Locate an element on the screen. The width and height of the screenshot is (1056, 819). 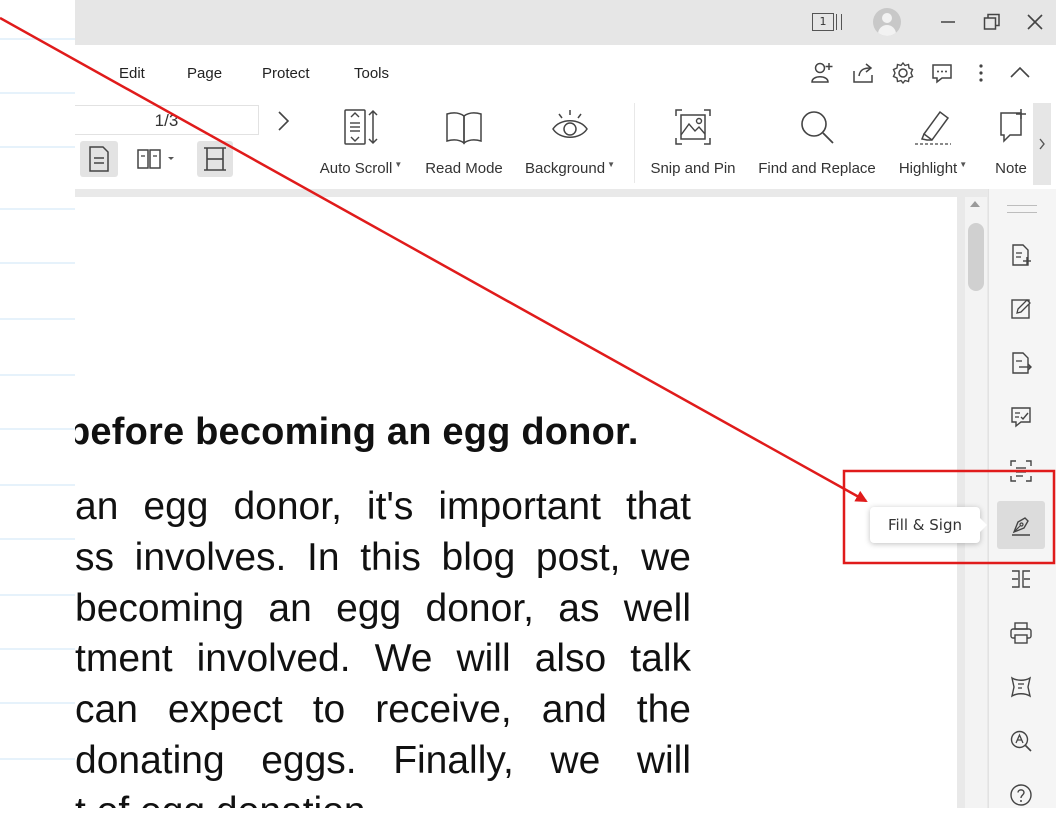
edit-pdf-button is located at coordinates (1021, 309).